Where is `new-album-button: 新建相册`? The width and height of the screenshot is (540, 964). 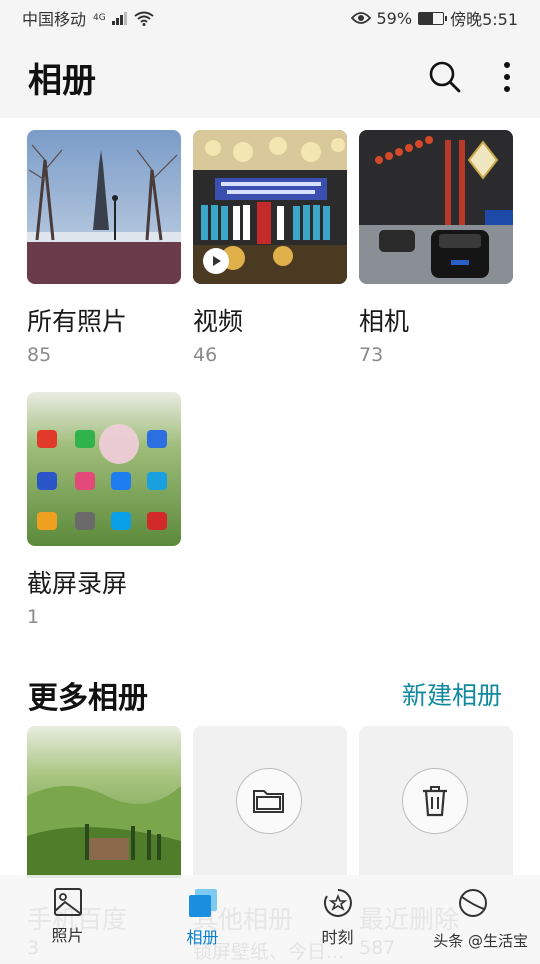 new-album-button: 新建相册 is located at coordinates (452, 694).